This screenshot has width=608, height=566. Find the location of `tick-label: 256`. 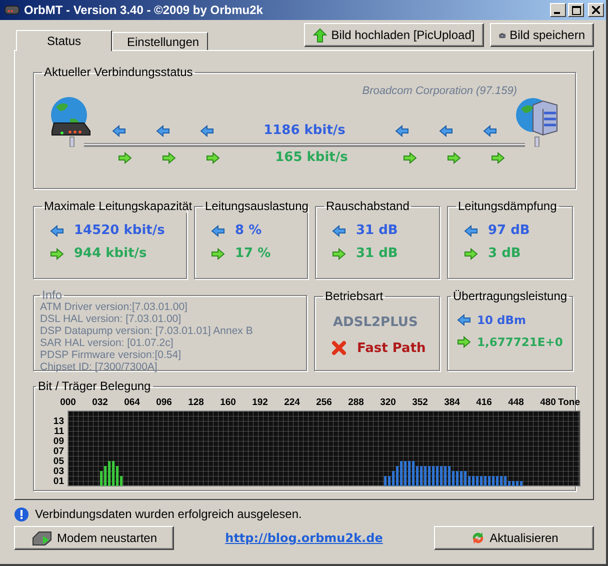

tick-label: 256 is located at coordinates (324, 402).